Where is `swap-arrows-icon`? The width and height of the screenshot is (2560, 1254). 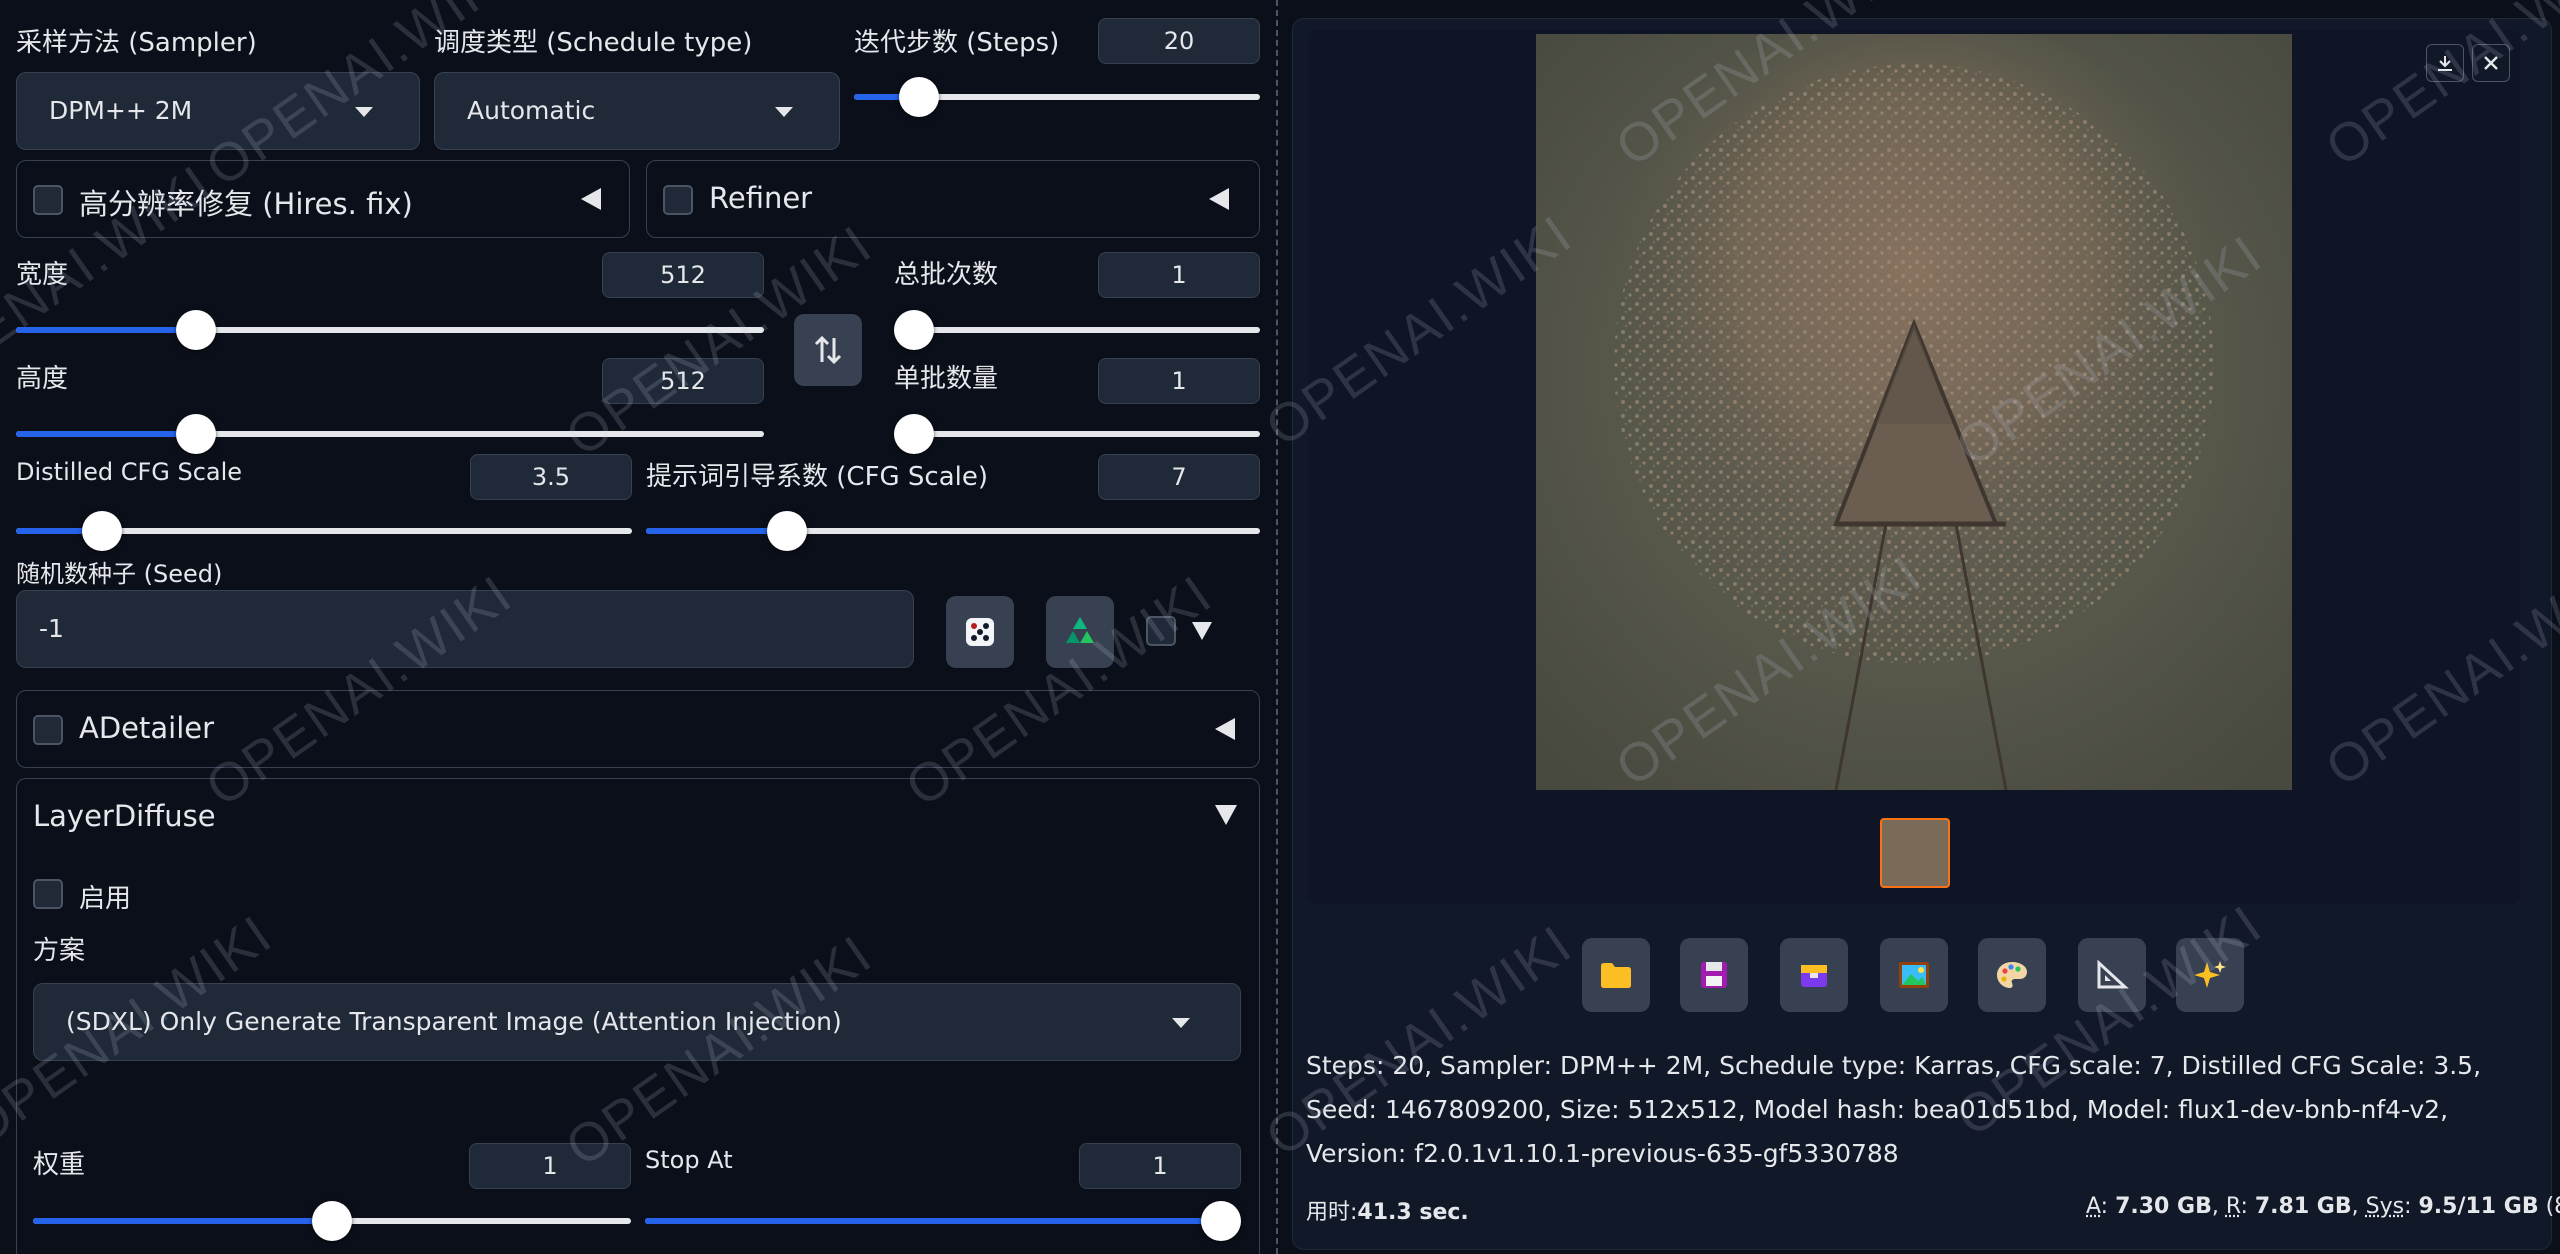 swap-arrows-icon is located at coordinates (828, 350).